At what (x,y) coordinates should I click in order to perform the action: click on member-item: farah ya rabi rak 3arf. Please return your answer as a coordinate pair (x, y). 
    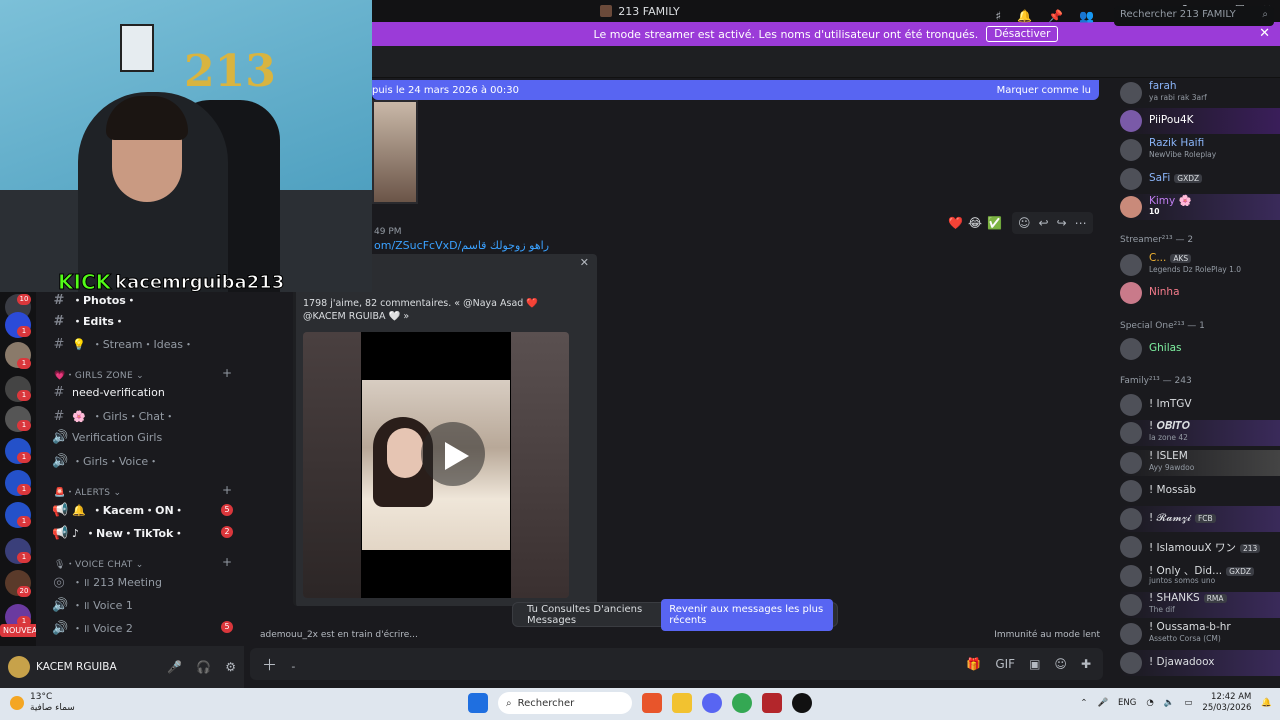
    Looking at the image, I should click on (1200, 93).